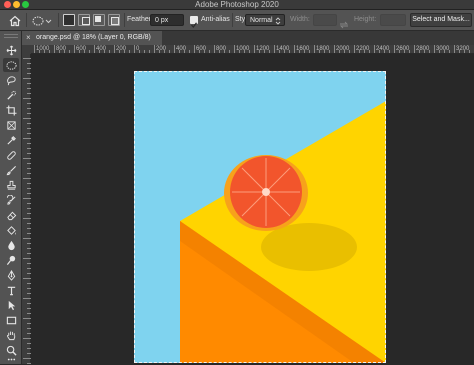 The width and height of the screenshot is (474, 365). I want to click on lasso-tool-icon, so click(11, 80).